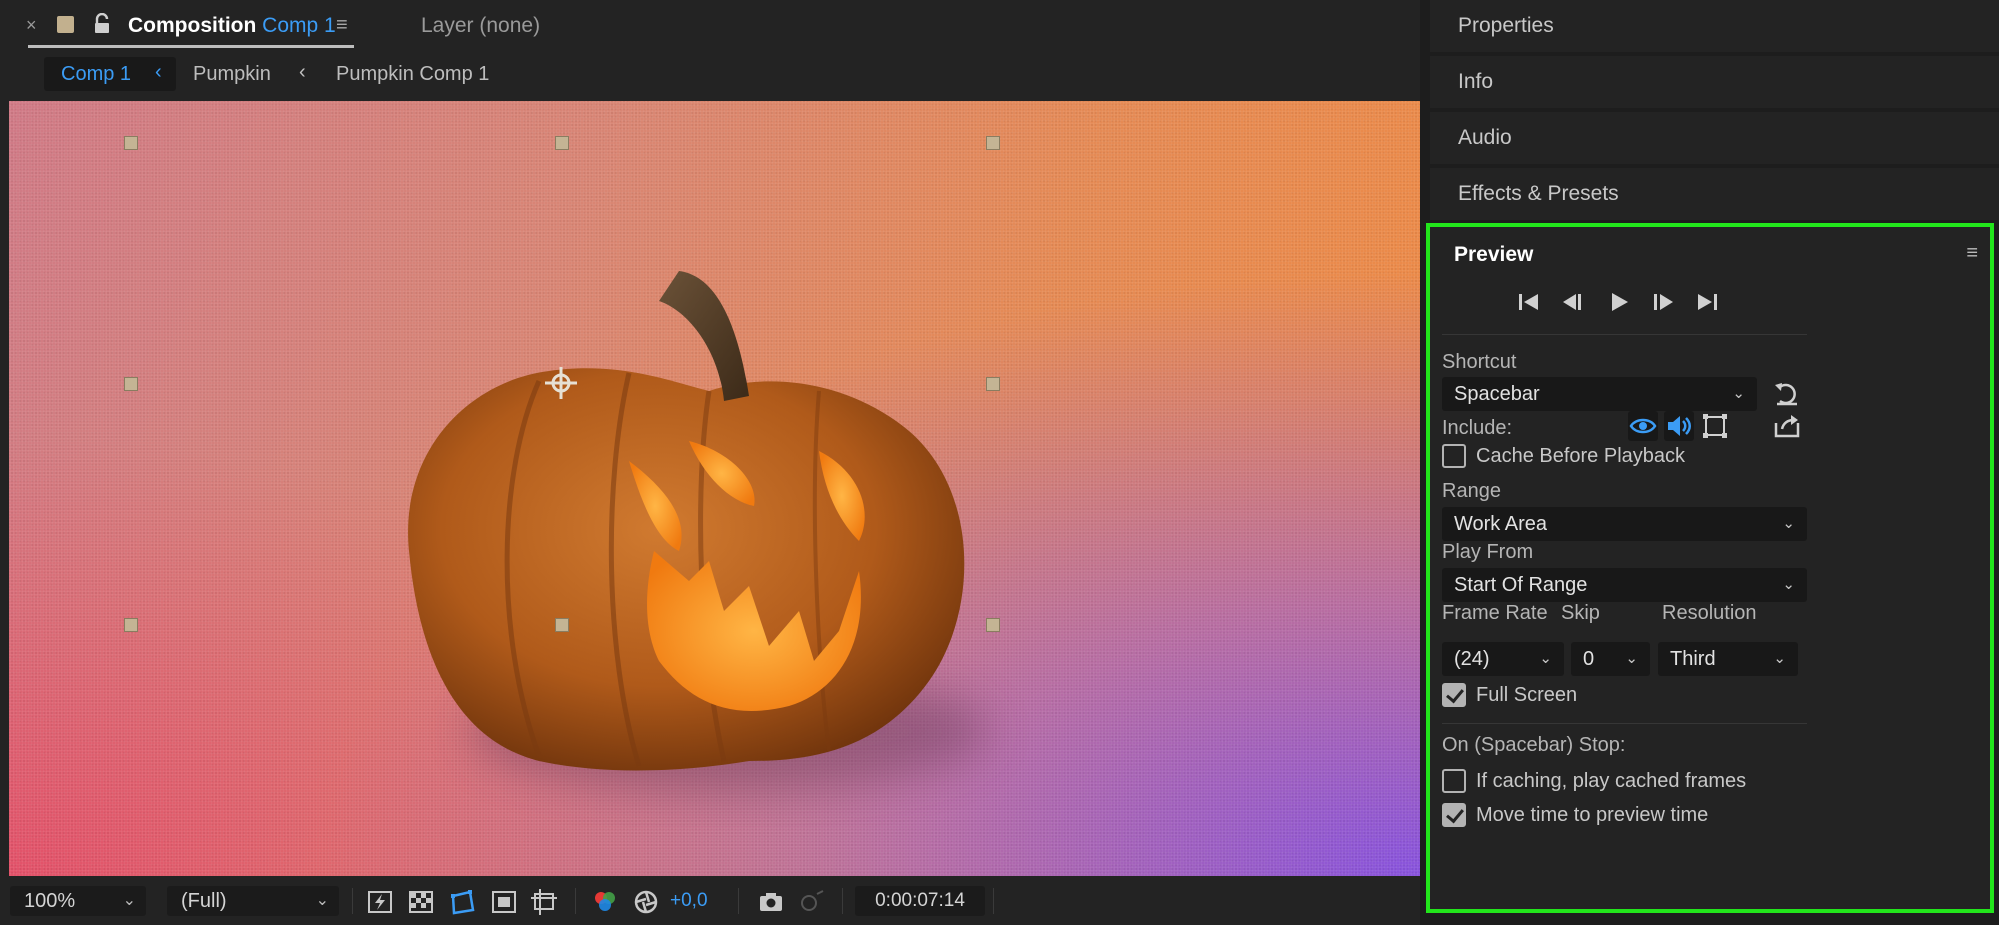  What do you see at coordinates (1494, 254) in the screenshot?
I see `preview-title: Preview` at bounding box center [1494, 254].